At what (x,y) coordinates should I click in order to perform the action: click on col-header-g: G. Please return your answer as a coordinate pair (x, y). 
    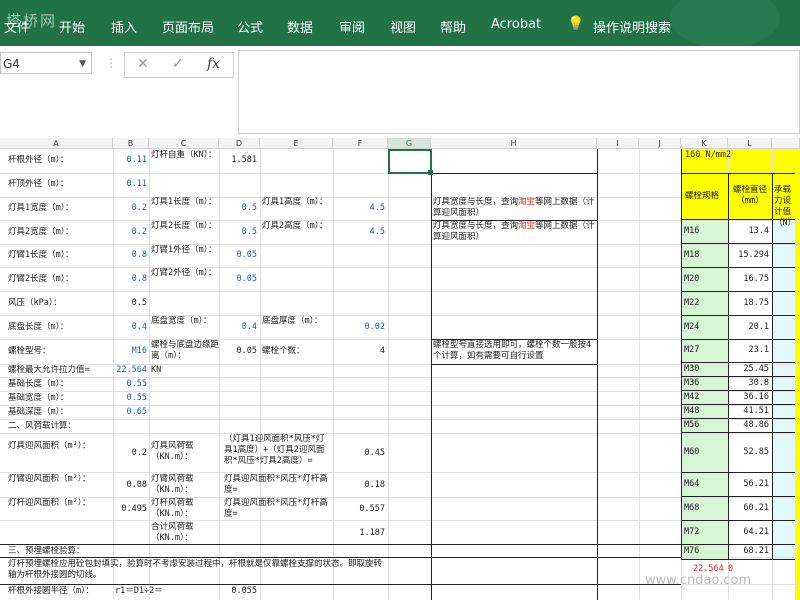
    Looking at the image, I should click on (409, 143).